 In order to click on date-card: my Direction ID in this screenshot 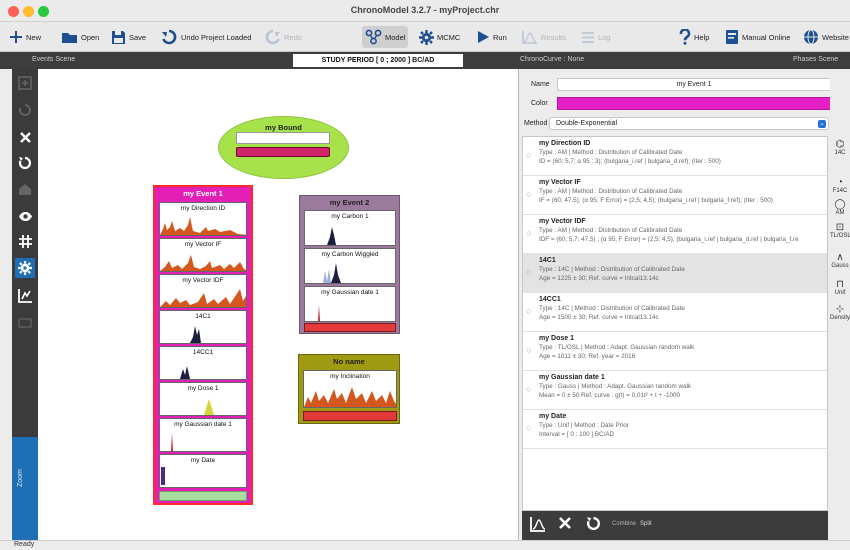, I will do `click(203, 219)`.